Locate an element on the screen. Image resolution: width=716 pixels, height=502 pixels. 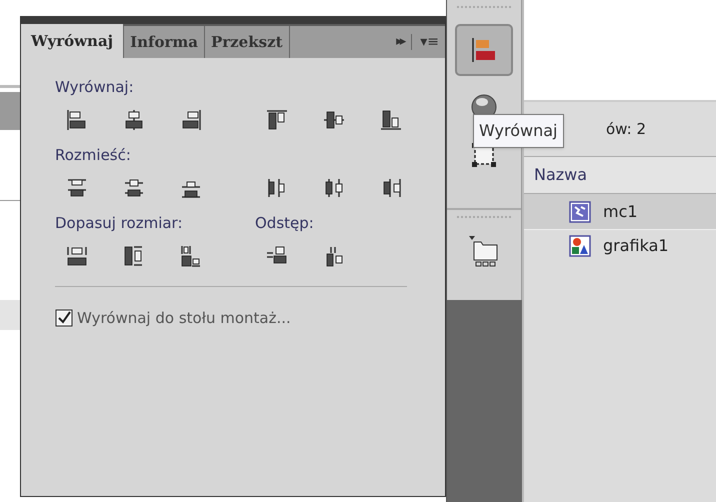
checkbox is located at coordinates (64, 318).